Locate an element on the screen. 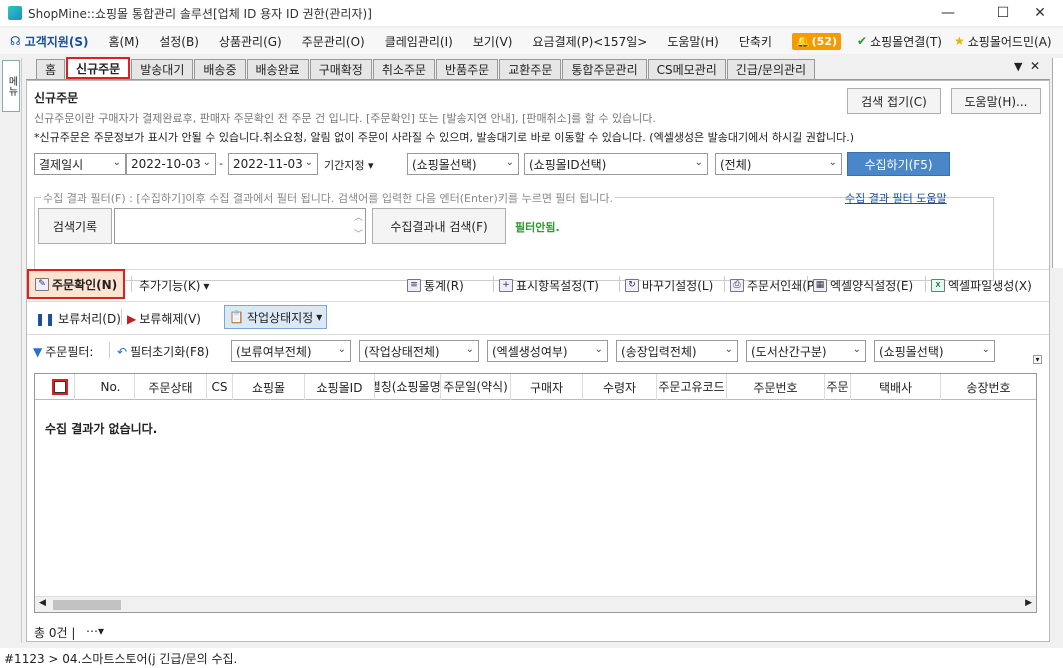 This screenshot has height=668, width=1063. work-status-dropdown: 📋 작업상태지정 ▾ is located at coordinates (276, 317).